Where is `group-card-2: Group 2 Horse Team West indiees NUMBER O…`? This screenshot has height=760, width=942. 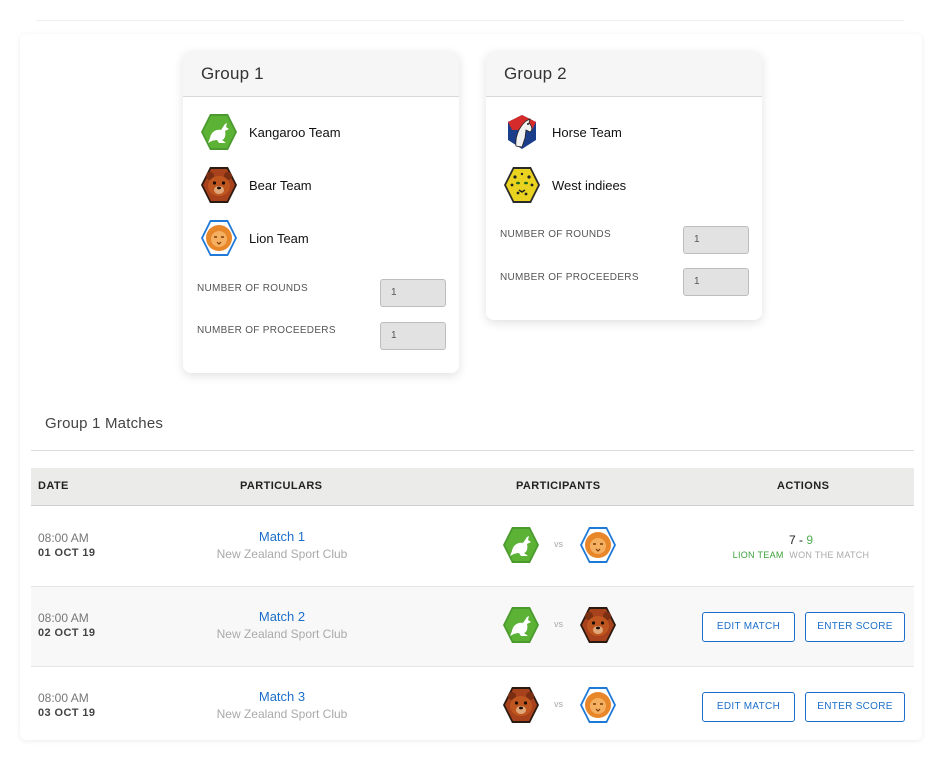
group-card-2: Group 2 Horse Team West indiees NUMBER O… is located at coordinates (624, 185).